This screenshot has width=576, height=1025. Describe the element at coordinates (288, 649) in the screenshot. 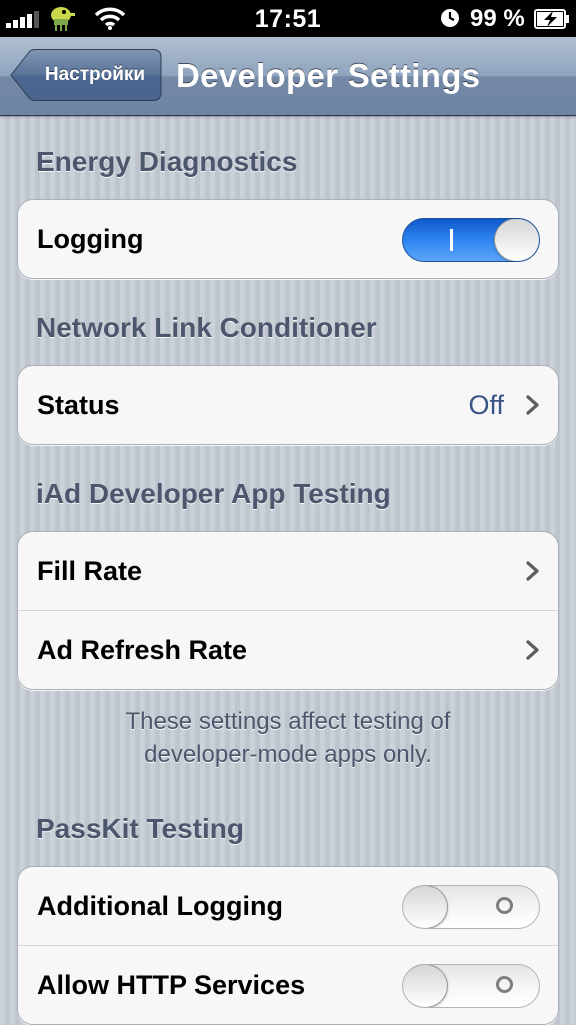

I see `ad-refresh-rate-row: Ad Refresh Rate` at that location.